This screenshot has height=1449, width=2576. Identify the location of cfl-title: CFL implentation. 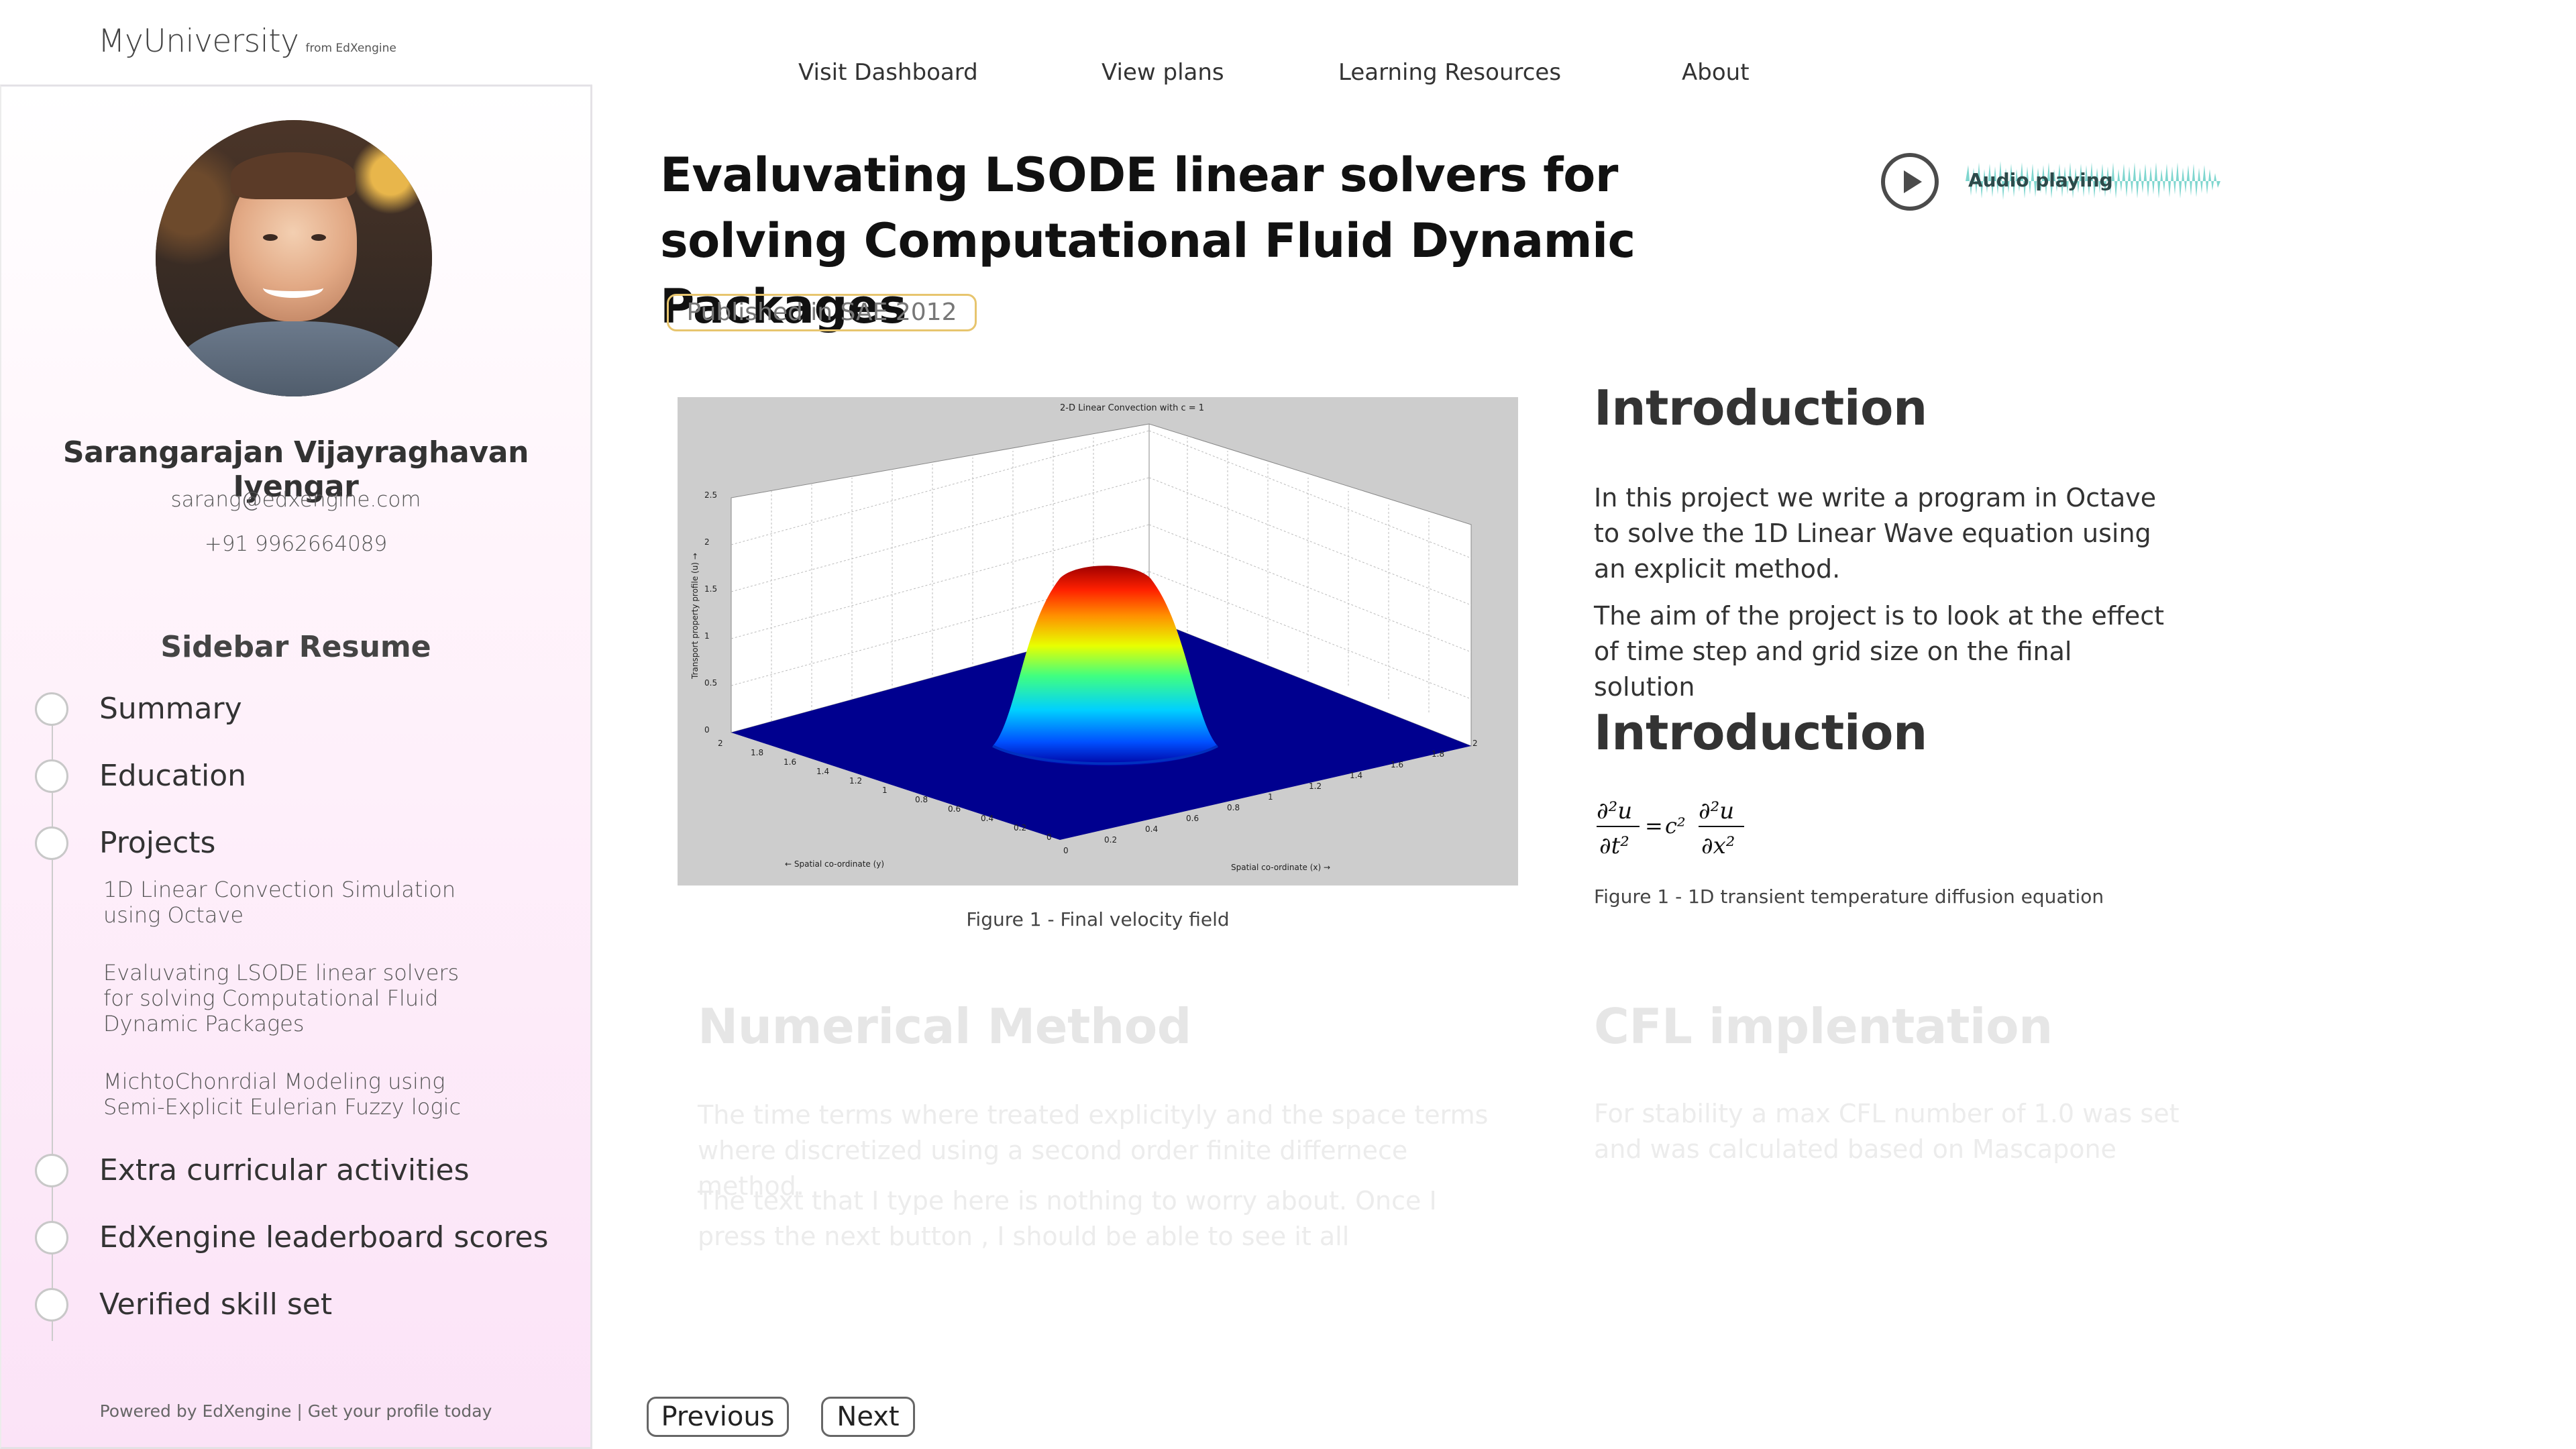
(1823, 1026).